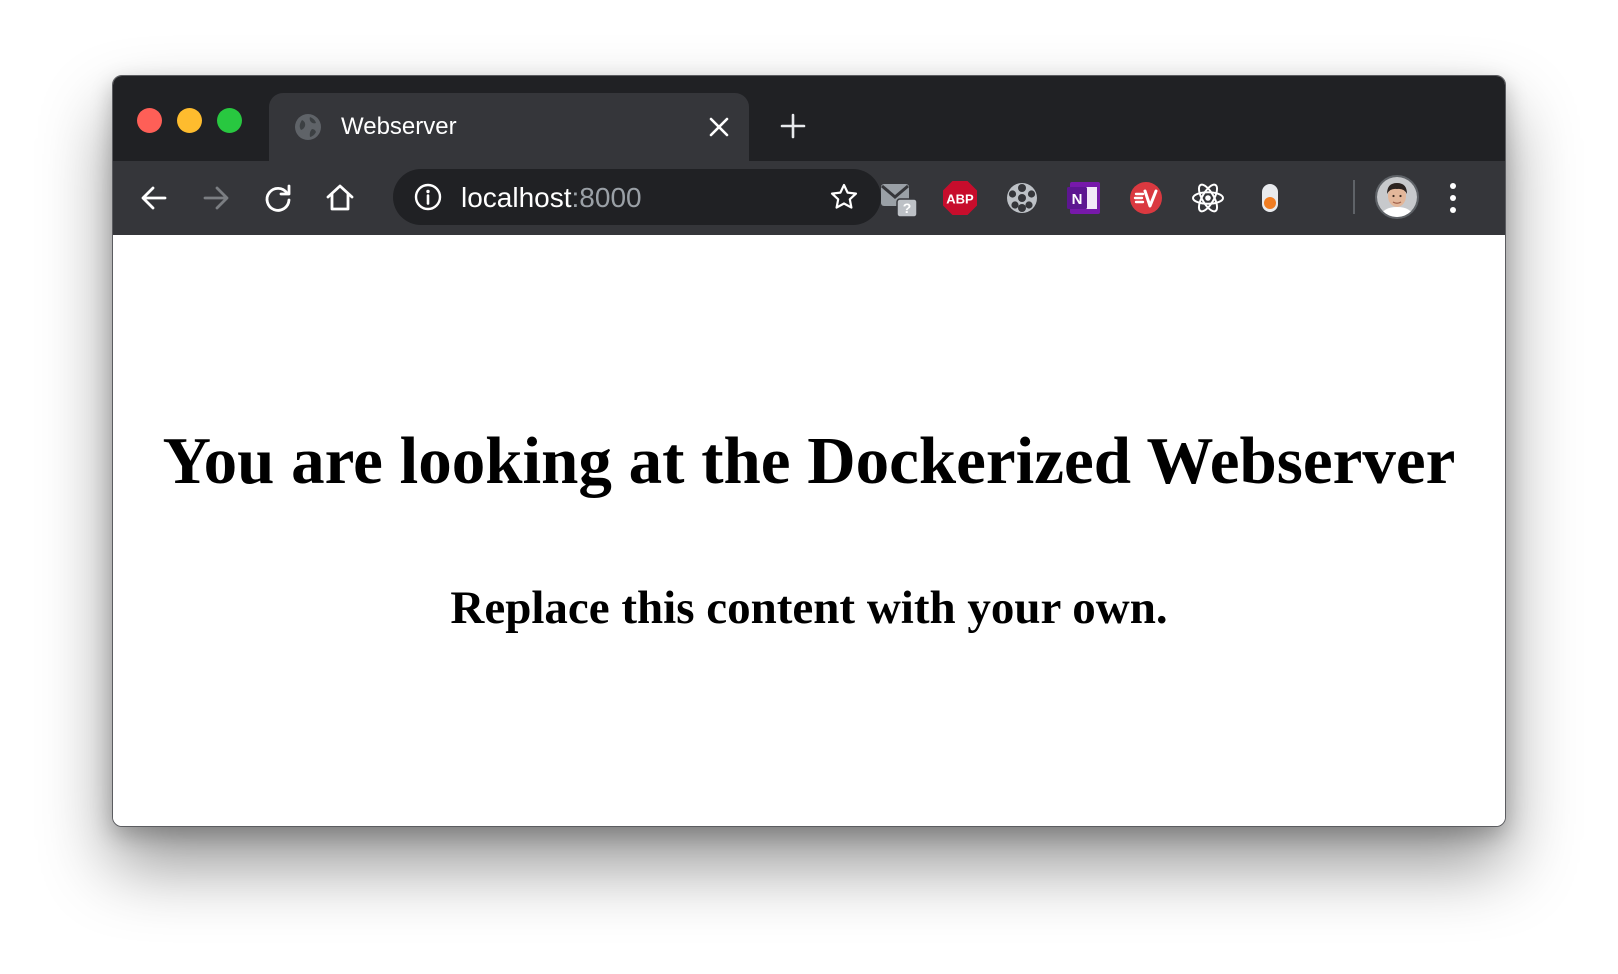 This screenshot has height=974, width=1618. Describe the element at coordinates (1077, 199) in the screenshot. I see `onenote-label: N` at that location.